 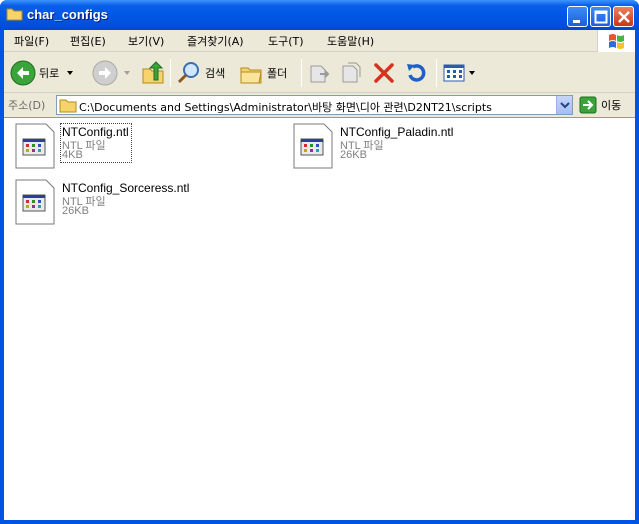 I want to click on copy-to-button, so click(x=352, y=73).